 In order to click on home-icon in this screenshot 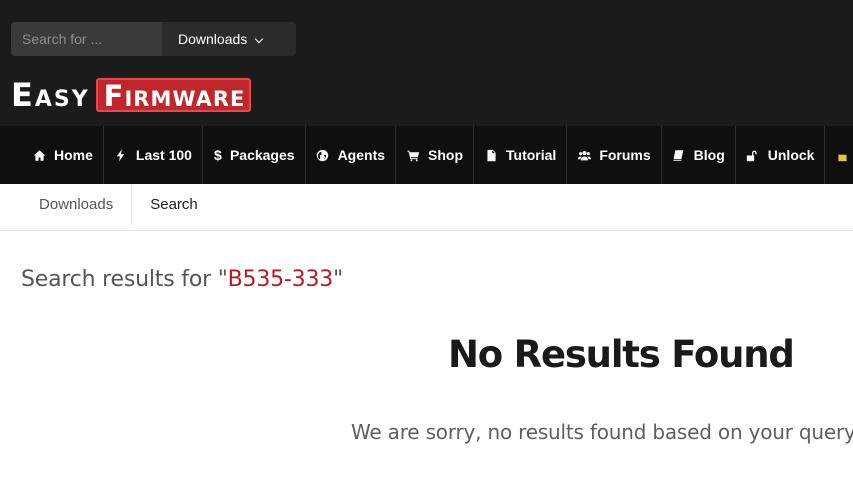, I will do `click(39, 155)`.